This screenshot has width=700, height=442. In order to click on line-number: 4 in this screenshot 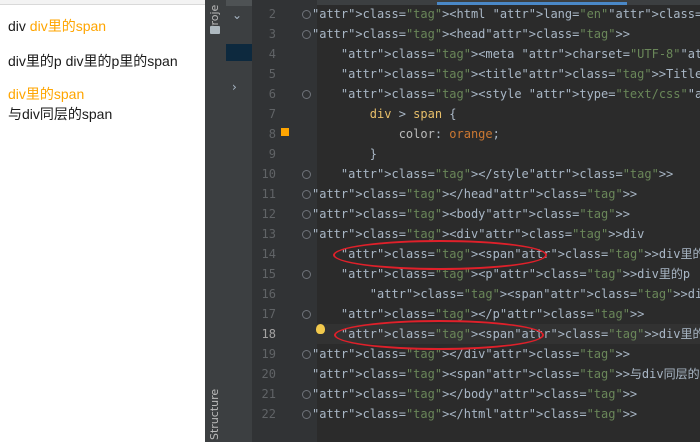, I will do `click(272, 54)`.